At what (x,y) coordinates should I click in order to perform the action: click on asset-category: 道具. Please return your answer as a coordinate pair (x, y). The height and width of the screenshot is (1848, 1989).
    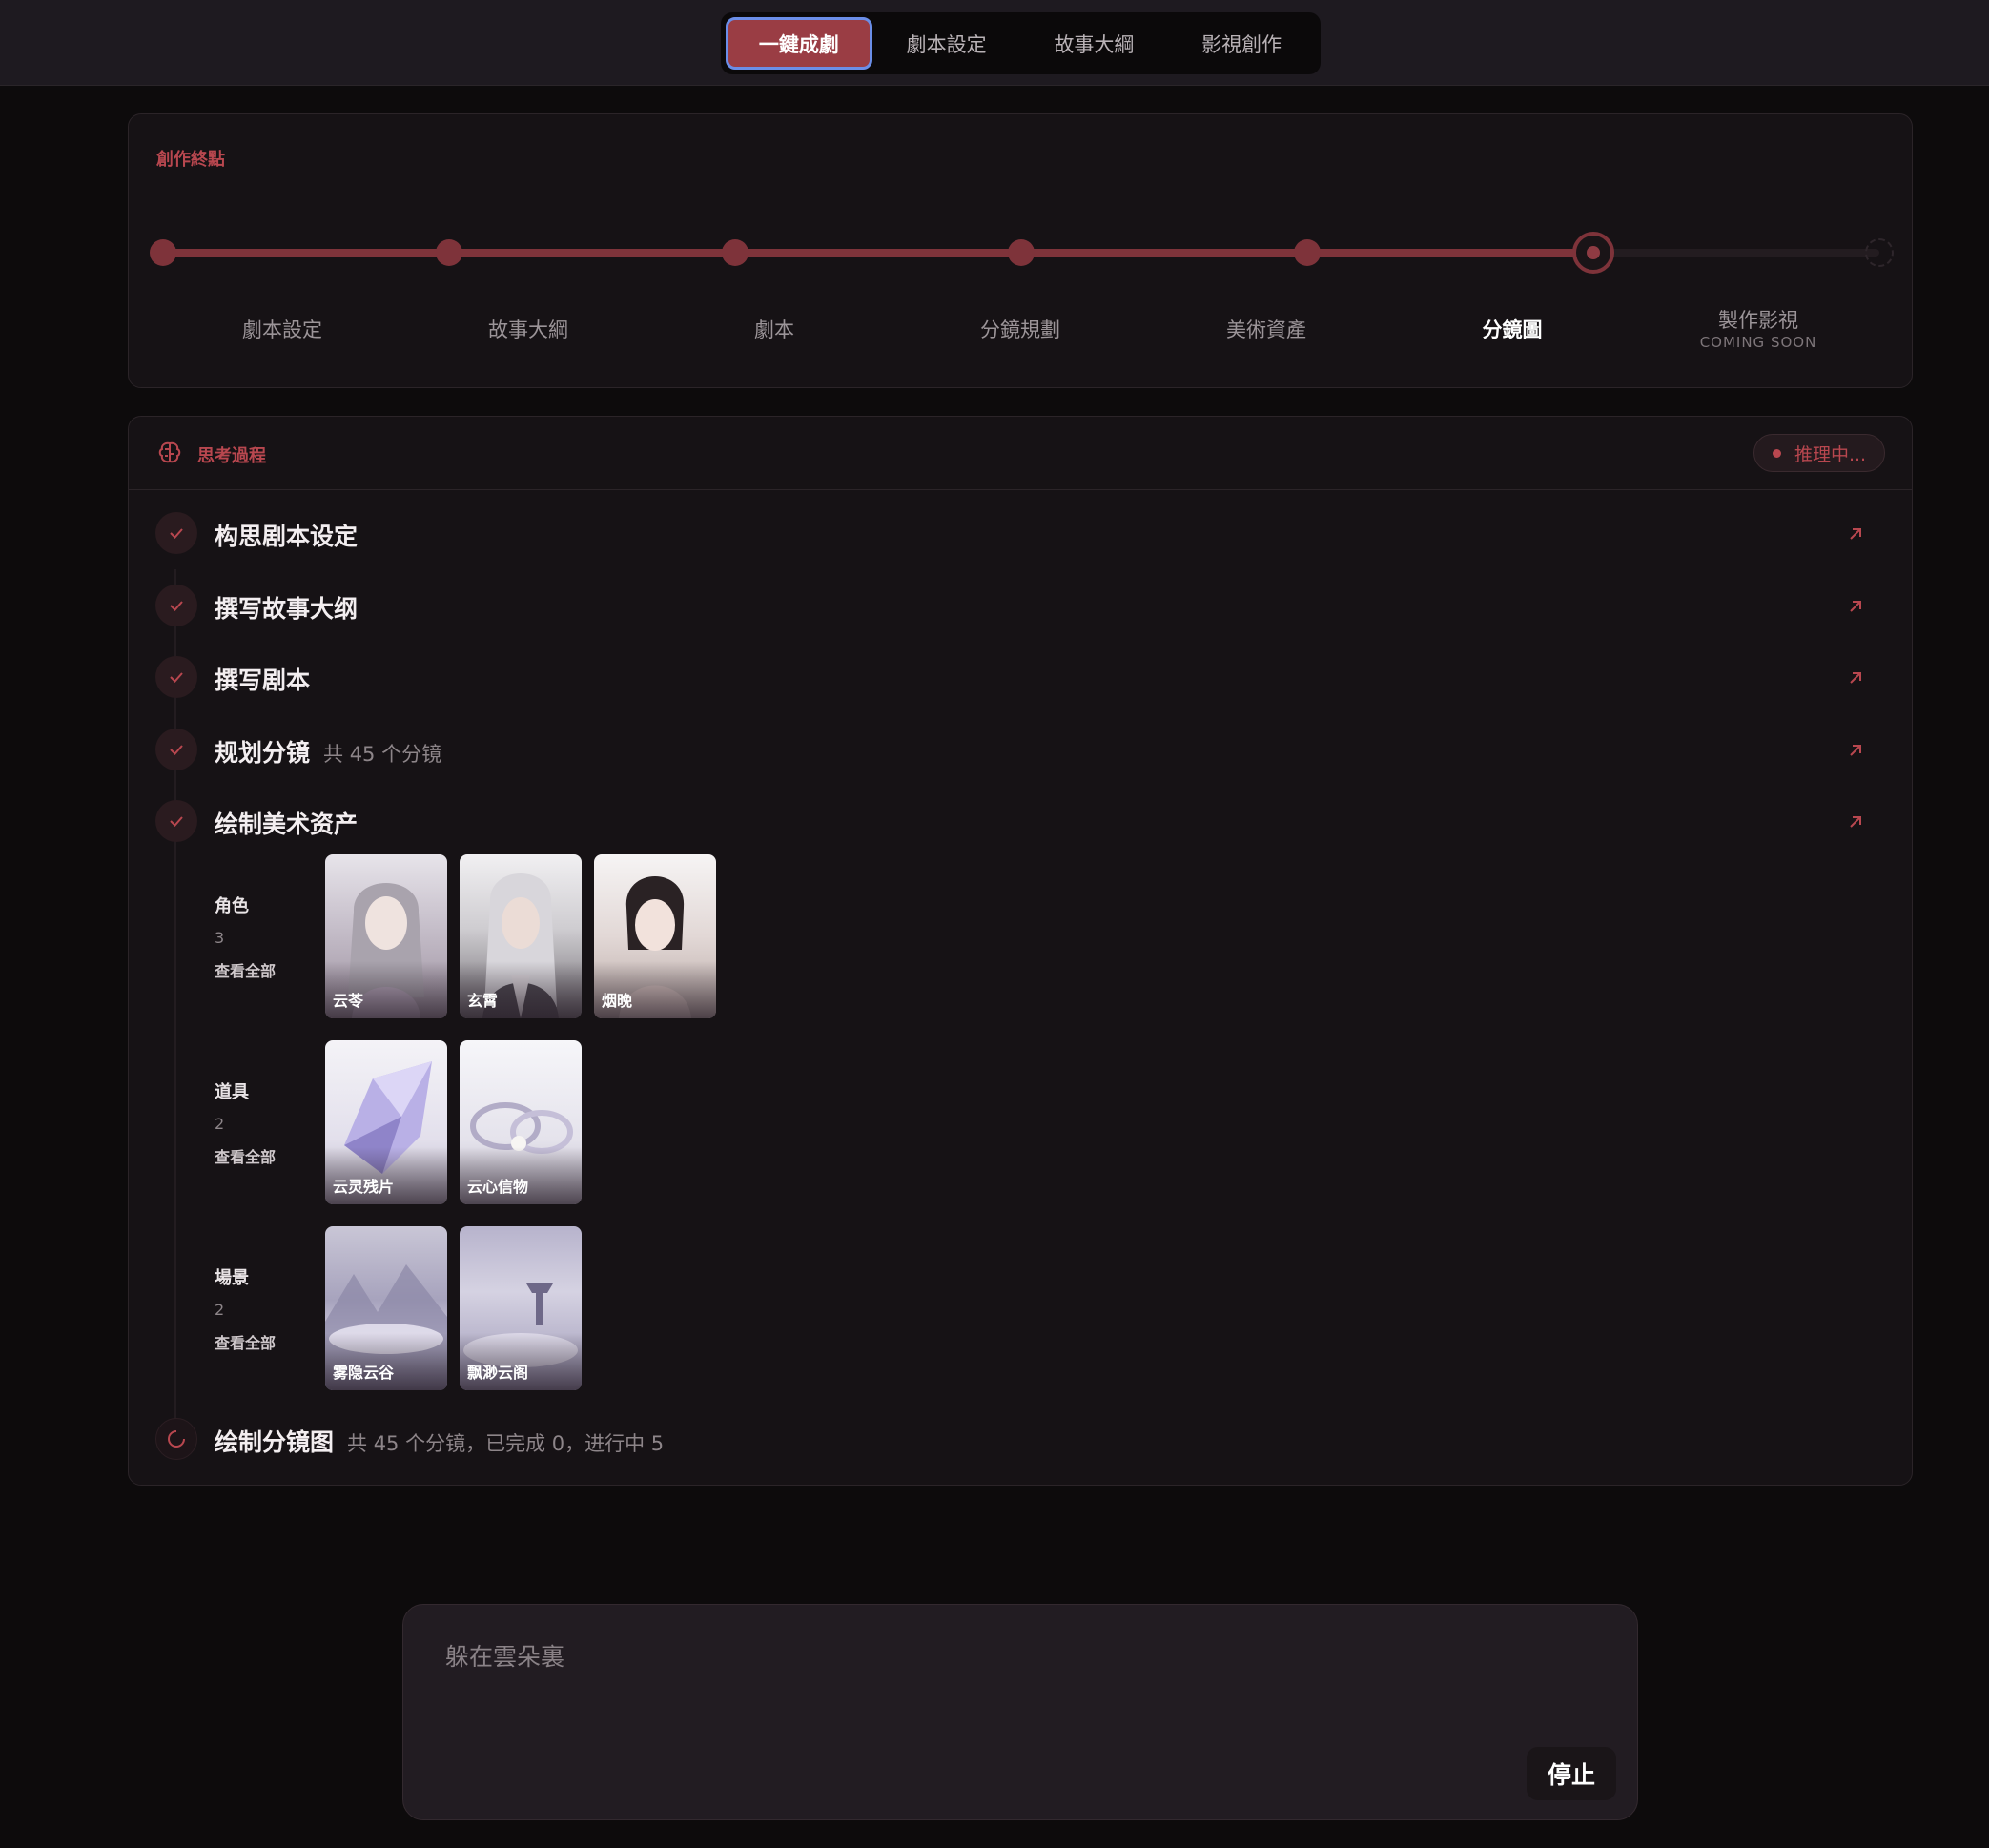
    Looking at the image, I should click on (232, 1092).